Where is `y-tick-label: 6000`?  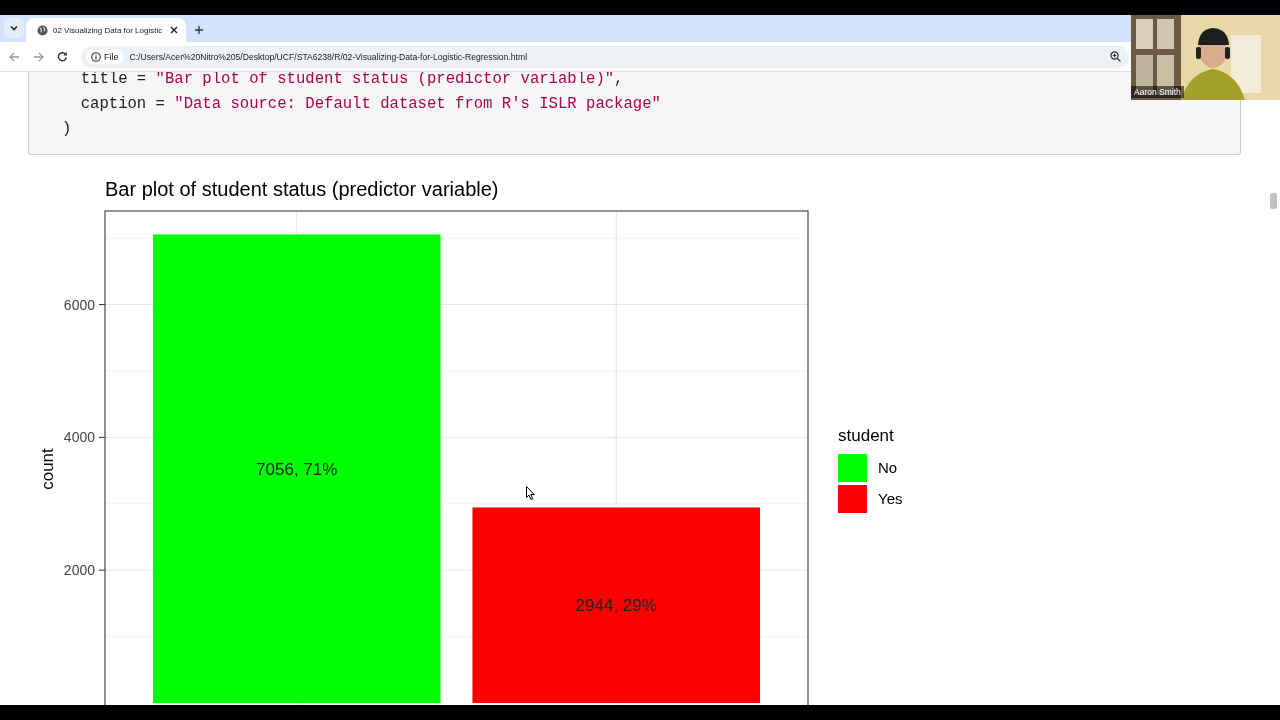 y-tick-label: 6000 is located at coordinates (79, 304).